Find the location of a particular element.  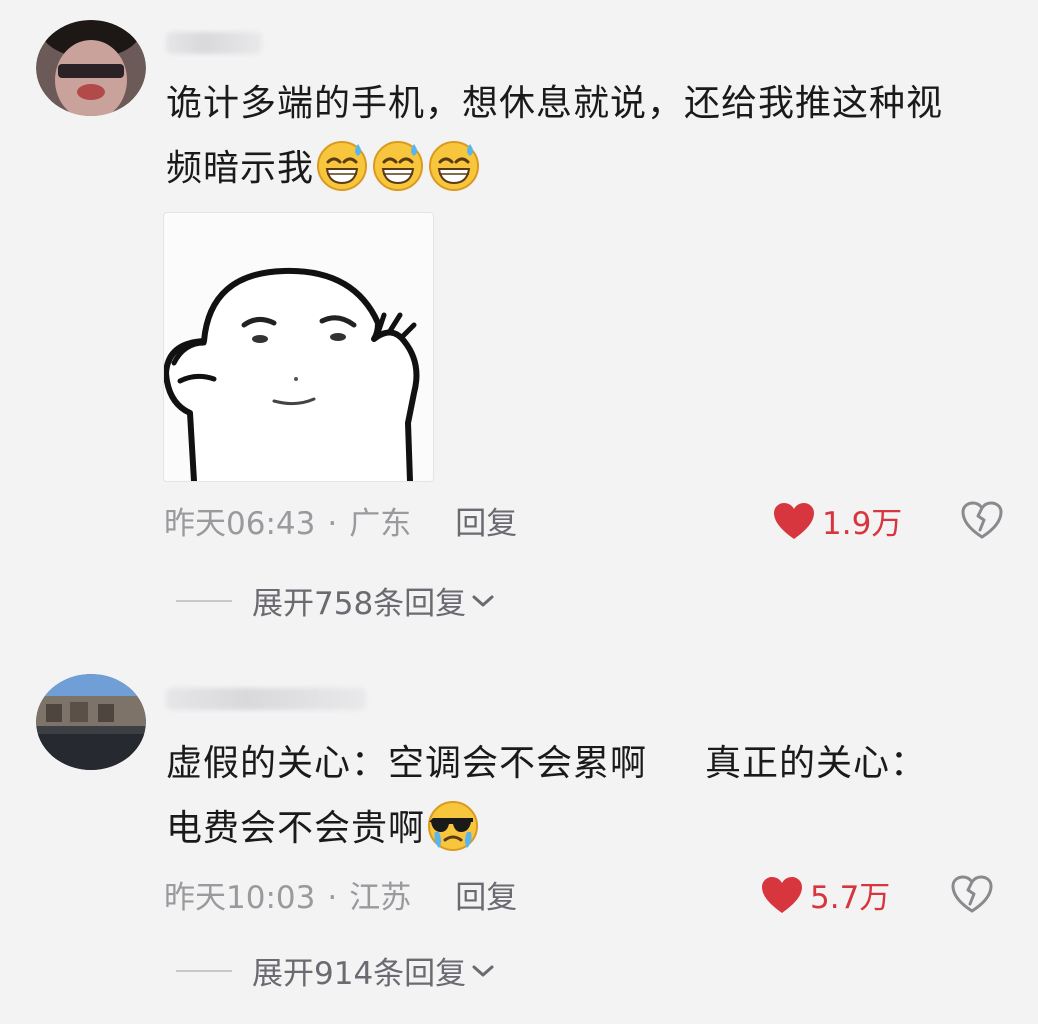

like-button: 5.7万 is located at coordinates (825, 894).